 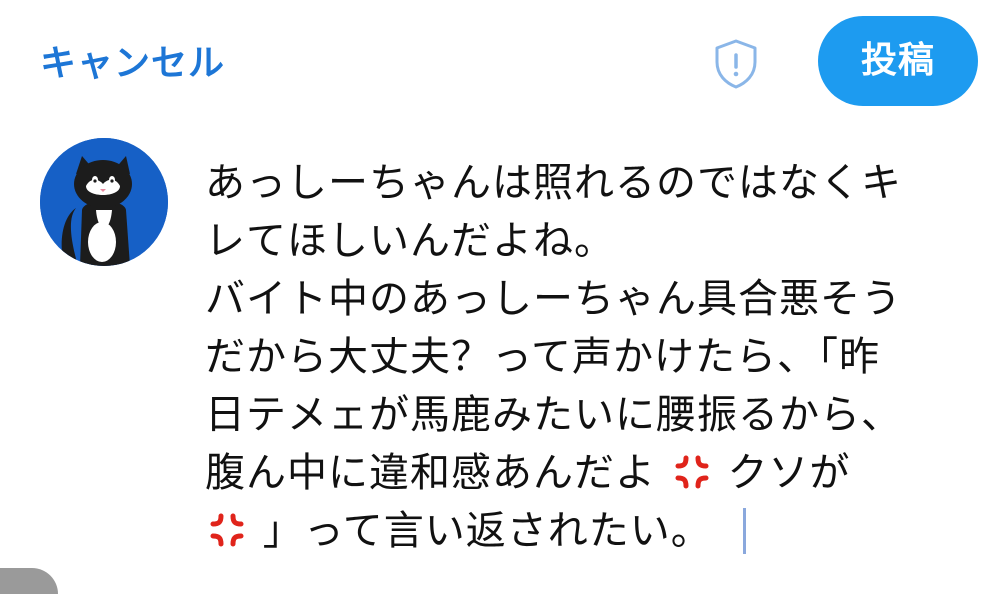 I want to click on compose-line: バイト中のあっしーちゃん具合悪そう, so click(x=553, y=299).